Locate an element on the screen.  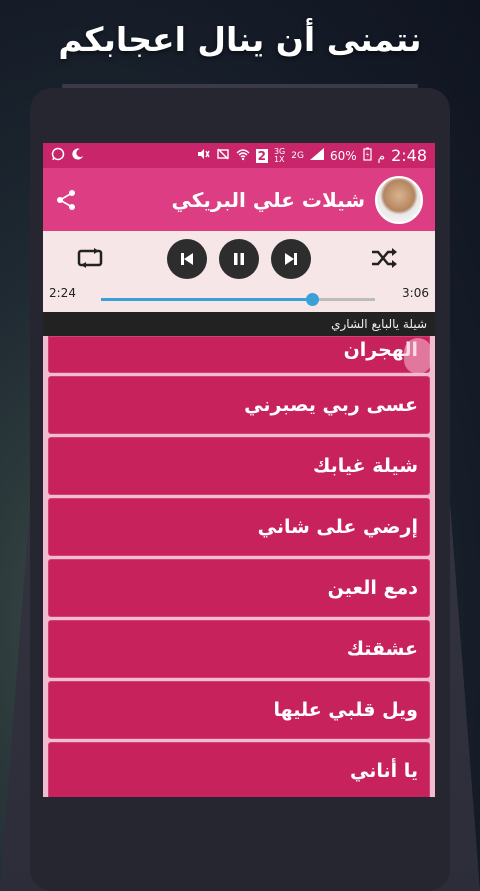
seek-bar-progress is located at coordinates (206, 299).